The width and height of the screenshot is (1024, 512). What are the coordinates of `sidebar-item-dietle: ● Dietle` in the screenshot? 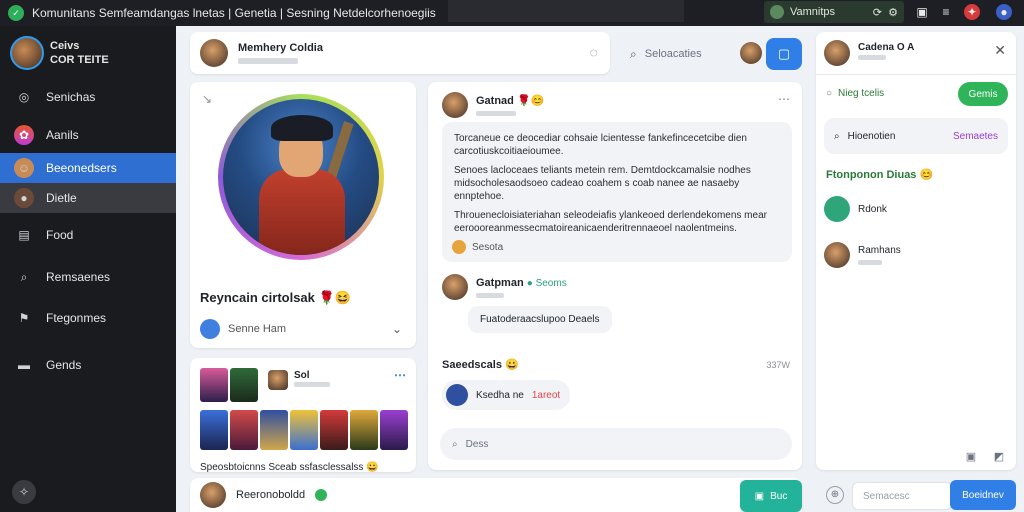 It's located at (88, 198).